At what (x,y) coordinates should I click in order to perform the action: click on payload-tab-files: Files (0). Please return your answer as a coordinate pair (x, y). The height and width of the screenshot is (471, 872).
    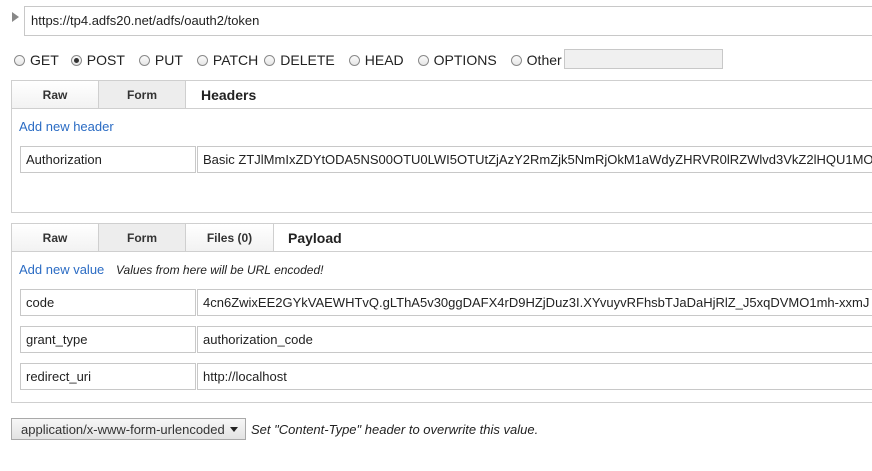
    Looking at the image, I should click on (230, 237).